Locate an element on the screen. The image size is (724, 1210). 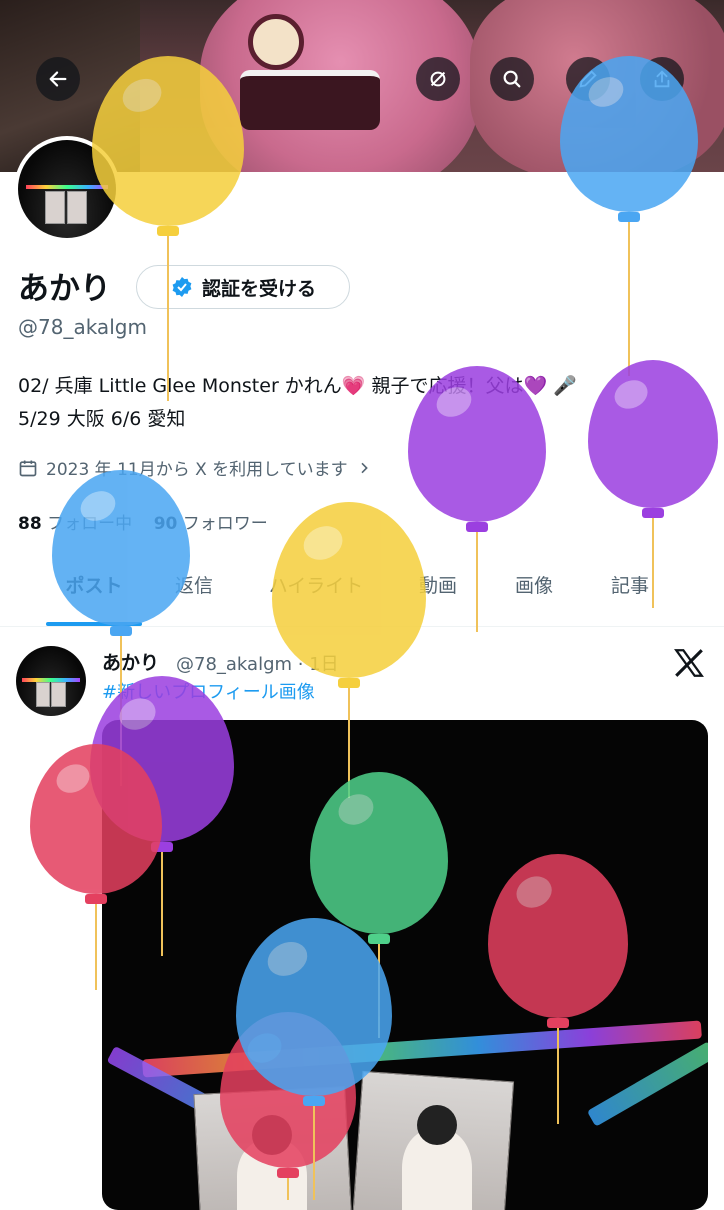
tab-posts: ポスト is located at coordinates (94, 594).